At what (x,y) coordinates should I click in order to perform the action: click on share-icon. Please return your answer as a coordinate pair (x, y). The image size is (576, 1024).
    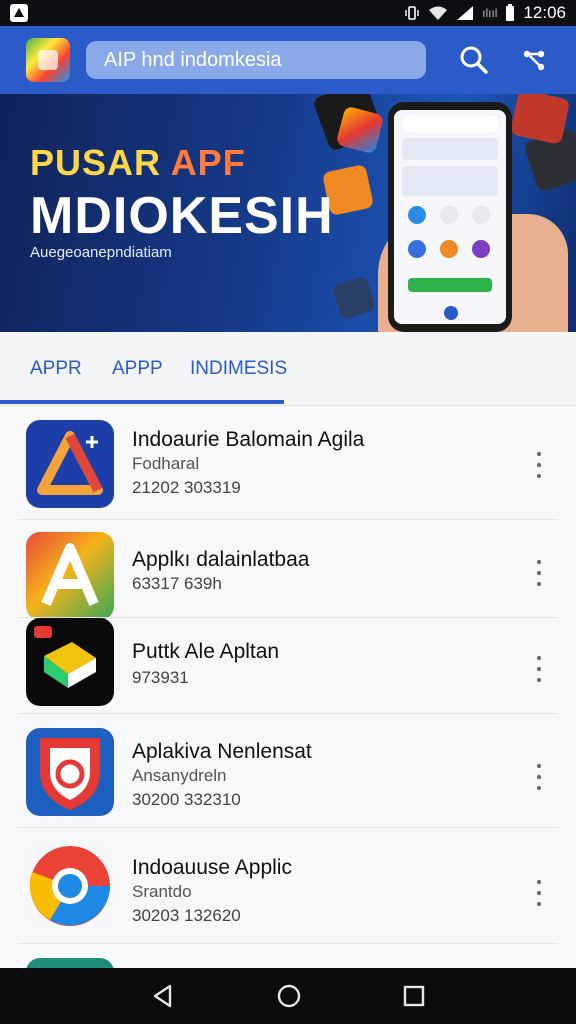
    Looking at the image, I should click on (534, 60).